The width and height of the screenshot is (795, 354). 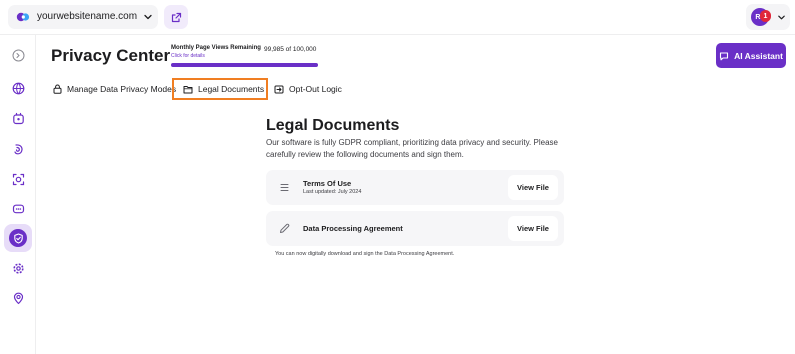 I want to click on tab-legal-documents: Legal Documents, so click(x=220, y=89).